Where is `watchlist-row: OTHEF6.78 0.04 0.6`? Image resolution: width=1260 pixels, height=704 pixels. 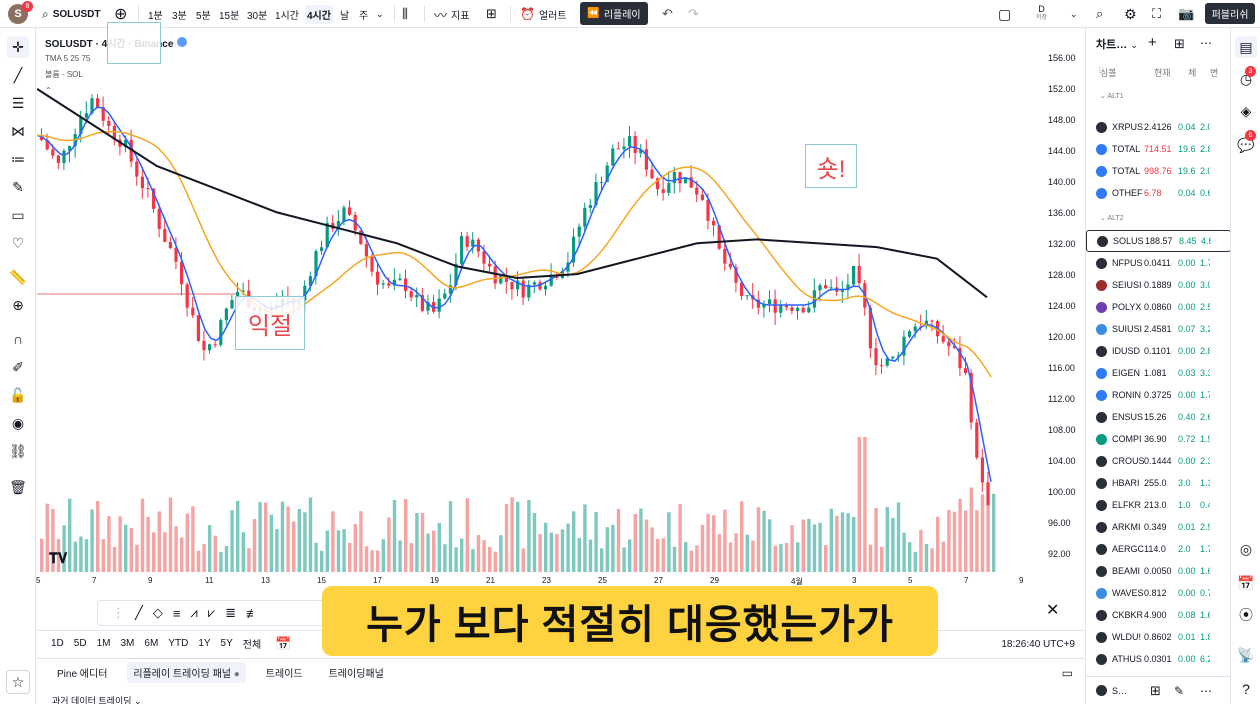 watchlist-row: OTHEF6.78 0.04 0.6 is located at coordinates (1158, 193).